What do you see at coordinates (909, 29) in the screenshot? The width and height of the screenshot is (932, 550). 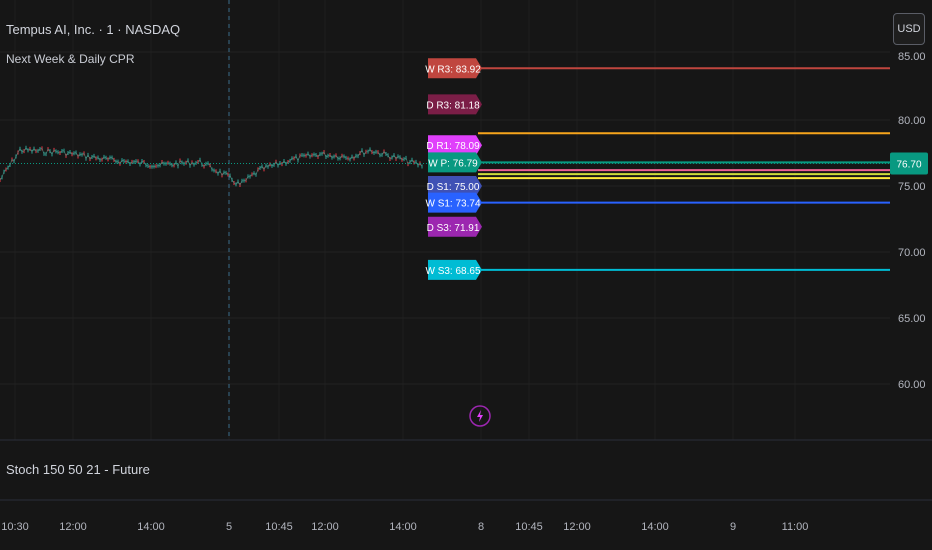 I see `currency-button: USD` at bounding box center [909, 29].